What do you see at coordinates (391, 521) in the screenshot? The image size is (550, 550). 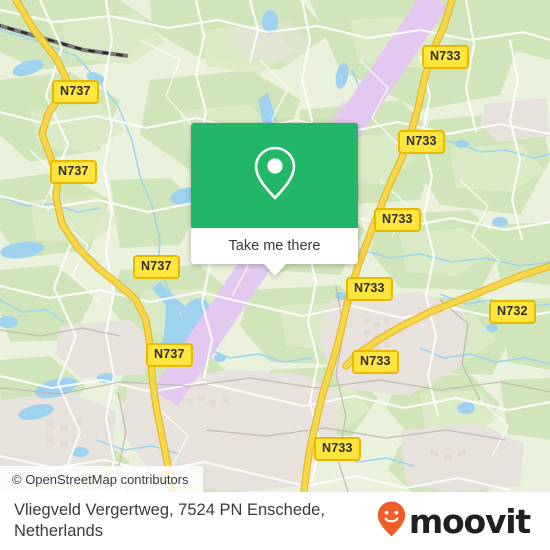 I see `moovit-pin-smile-icon` at bounding box center [391, 521].